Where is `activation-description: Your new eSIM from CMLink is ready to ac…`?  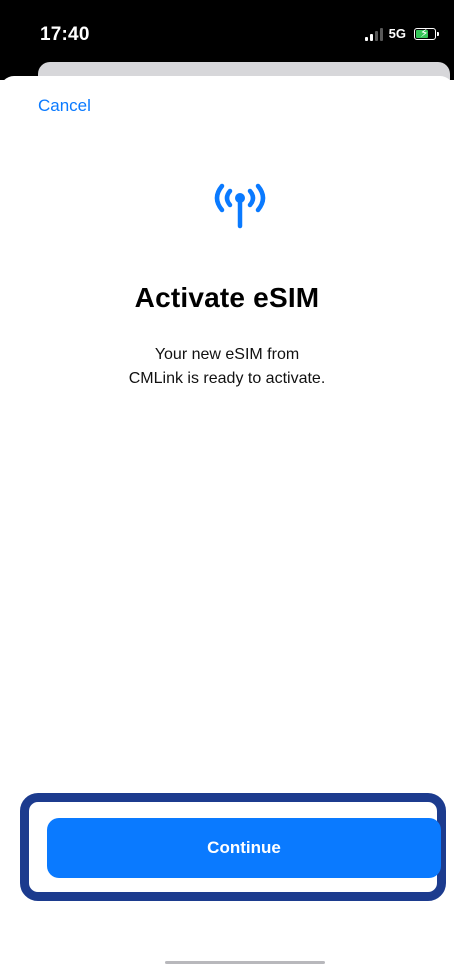
activation-description: Your new eSIM from CMLink is ready to ac… is located at coordinates (227, 367).